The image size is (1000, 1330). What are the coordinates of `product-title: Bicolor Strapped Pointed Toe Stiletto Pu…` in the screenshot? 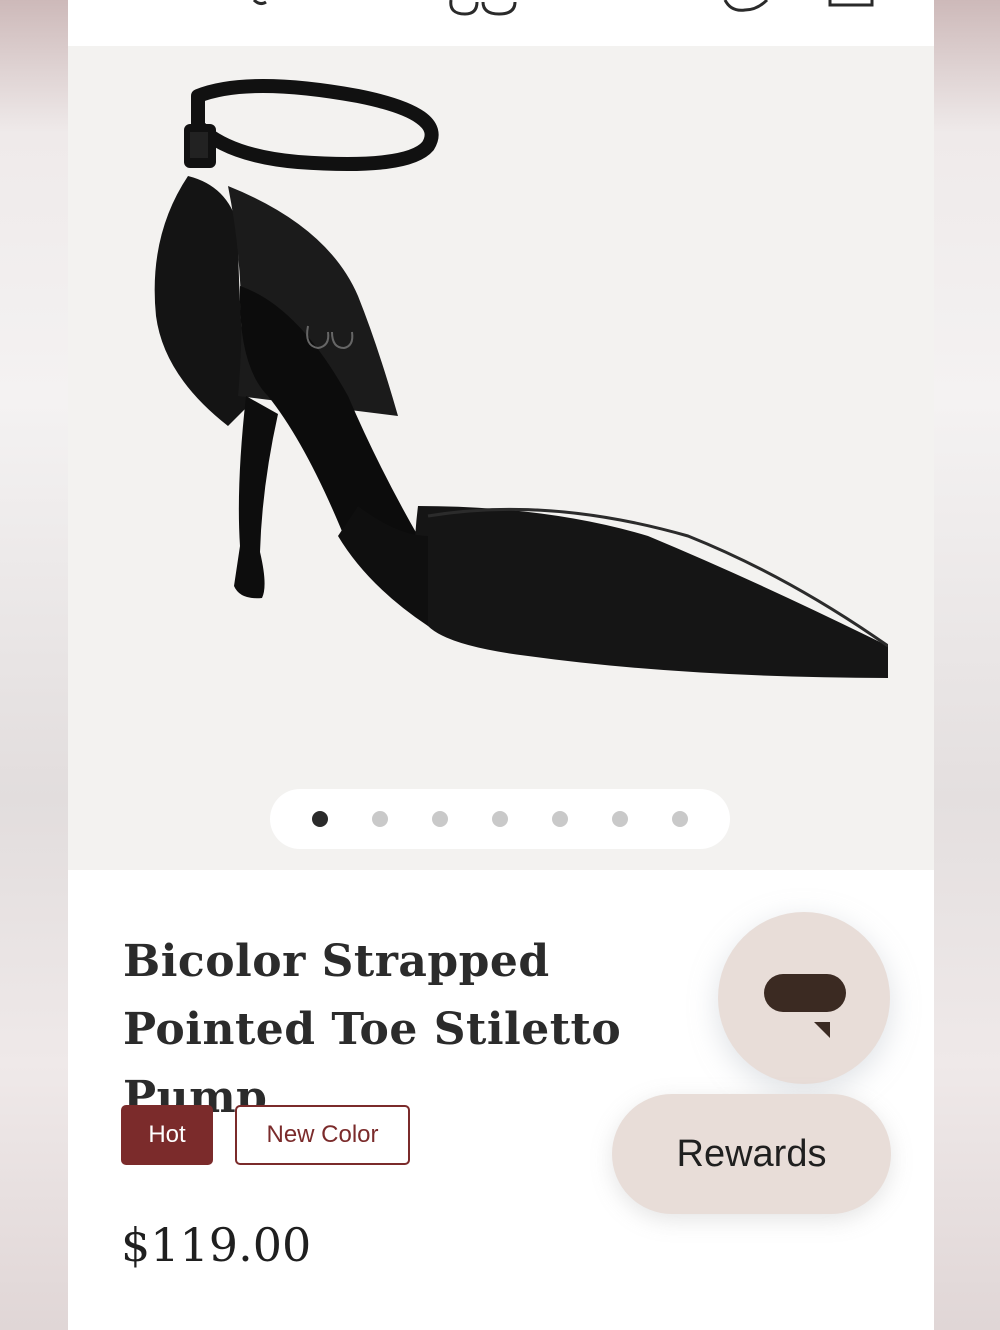 It's located at (372, 1029).